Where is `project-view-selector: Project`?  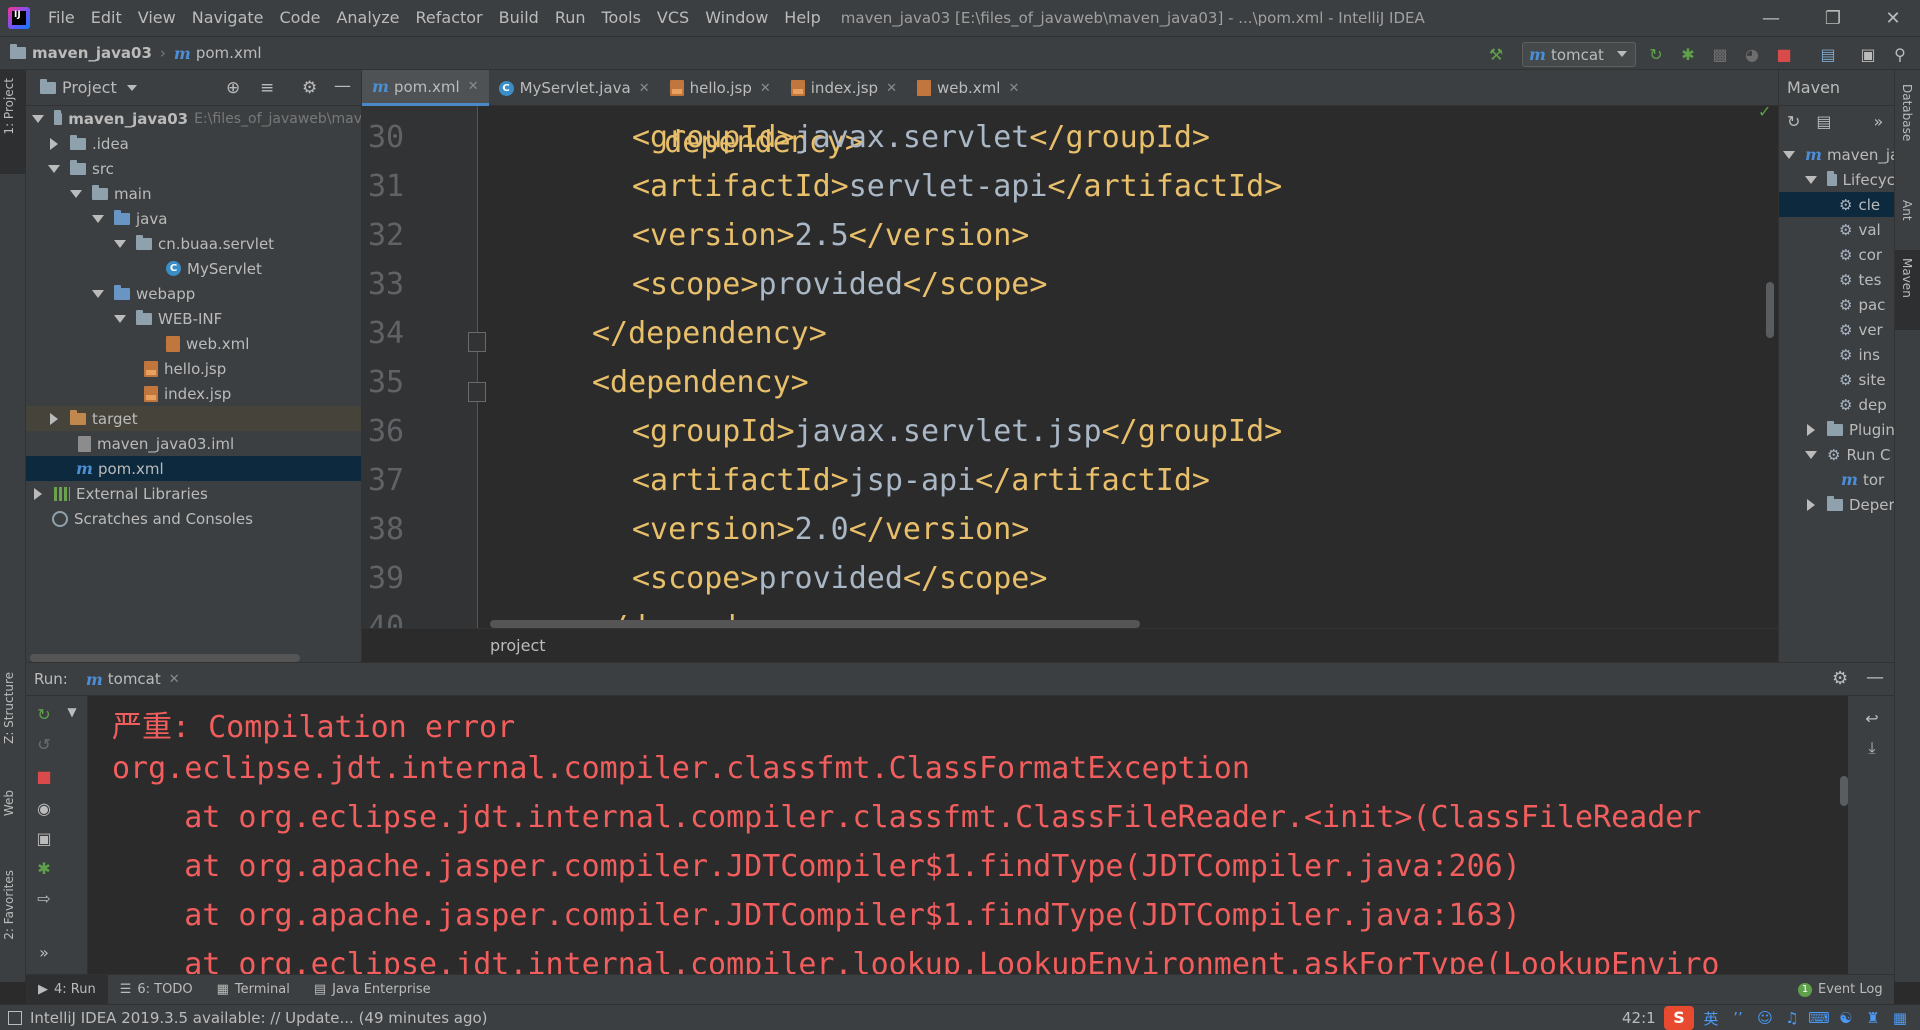
project-view-selector: Project is located at coordinates (89, 87).